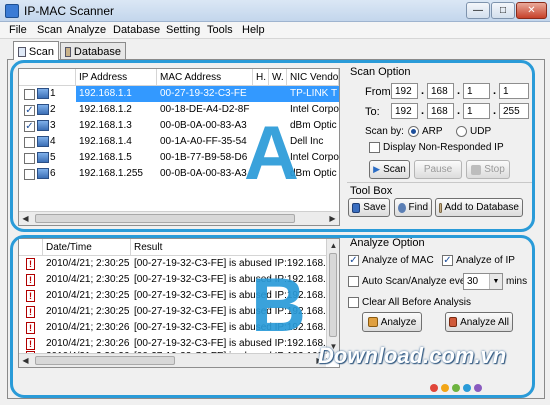  I want to click on vendor-cell: TP-LINK T, so click(313, 94).